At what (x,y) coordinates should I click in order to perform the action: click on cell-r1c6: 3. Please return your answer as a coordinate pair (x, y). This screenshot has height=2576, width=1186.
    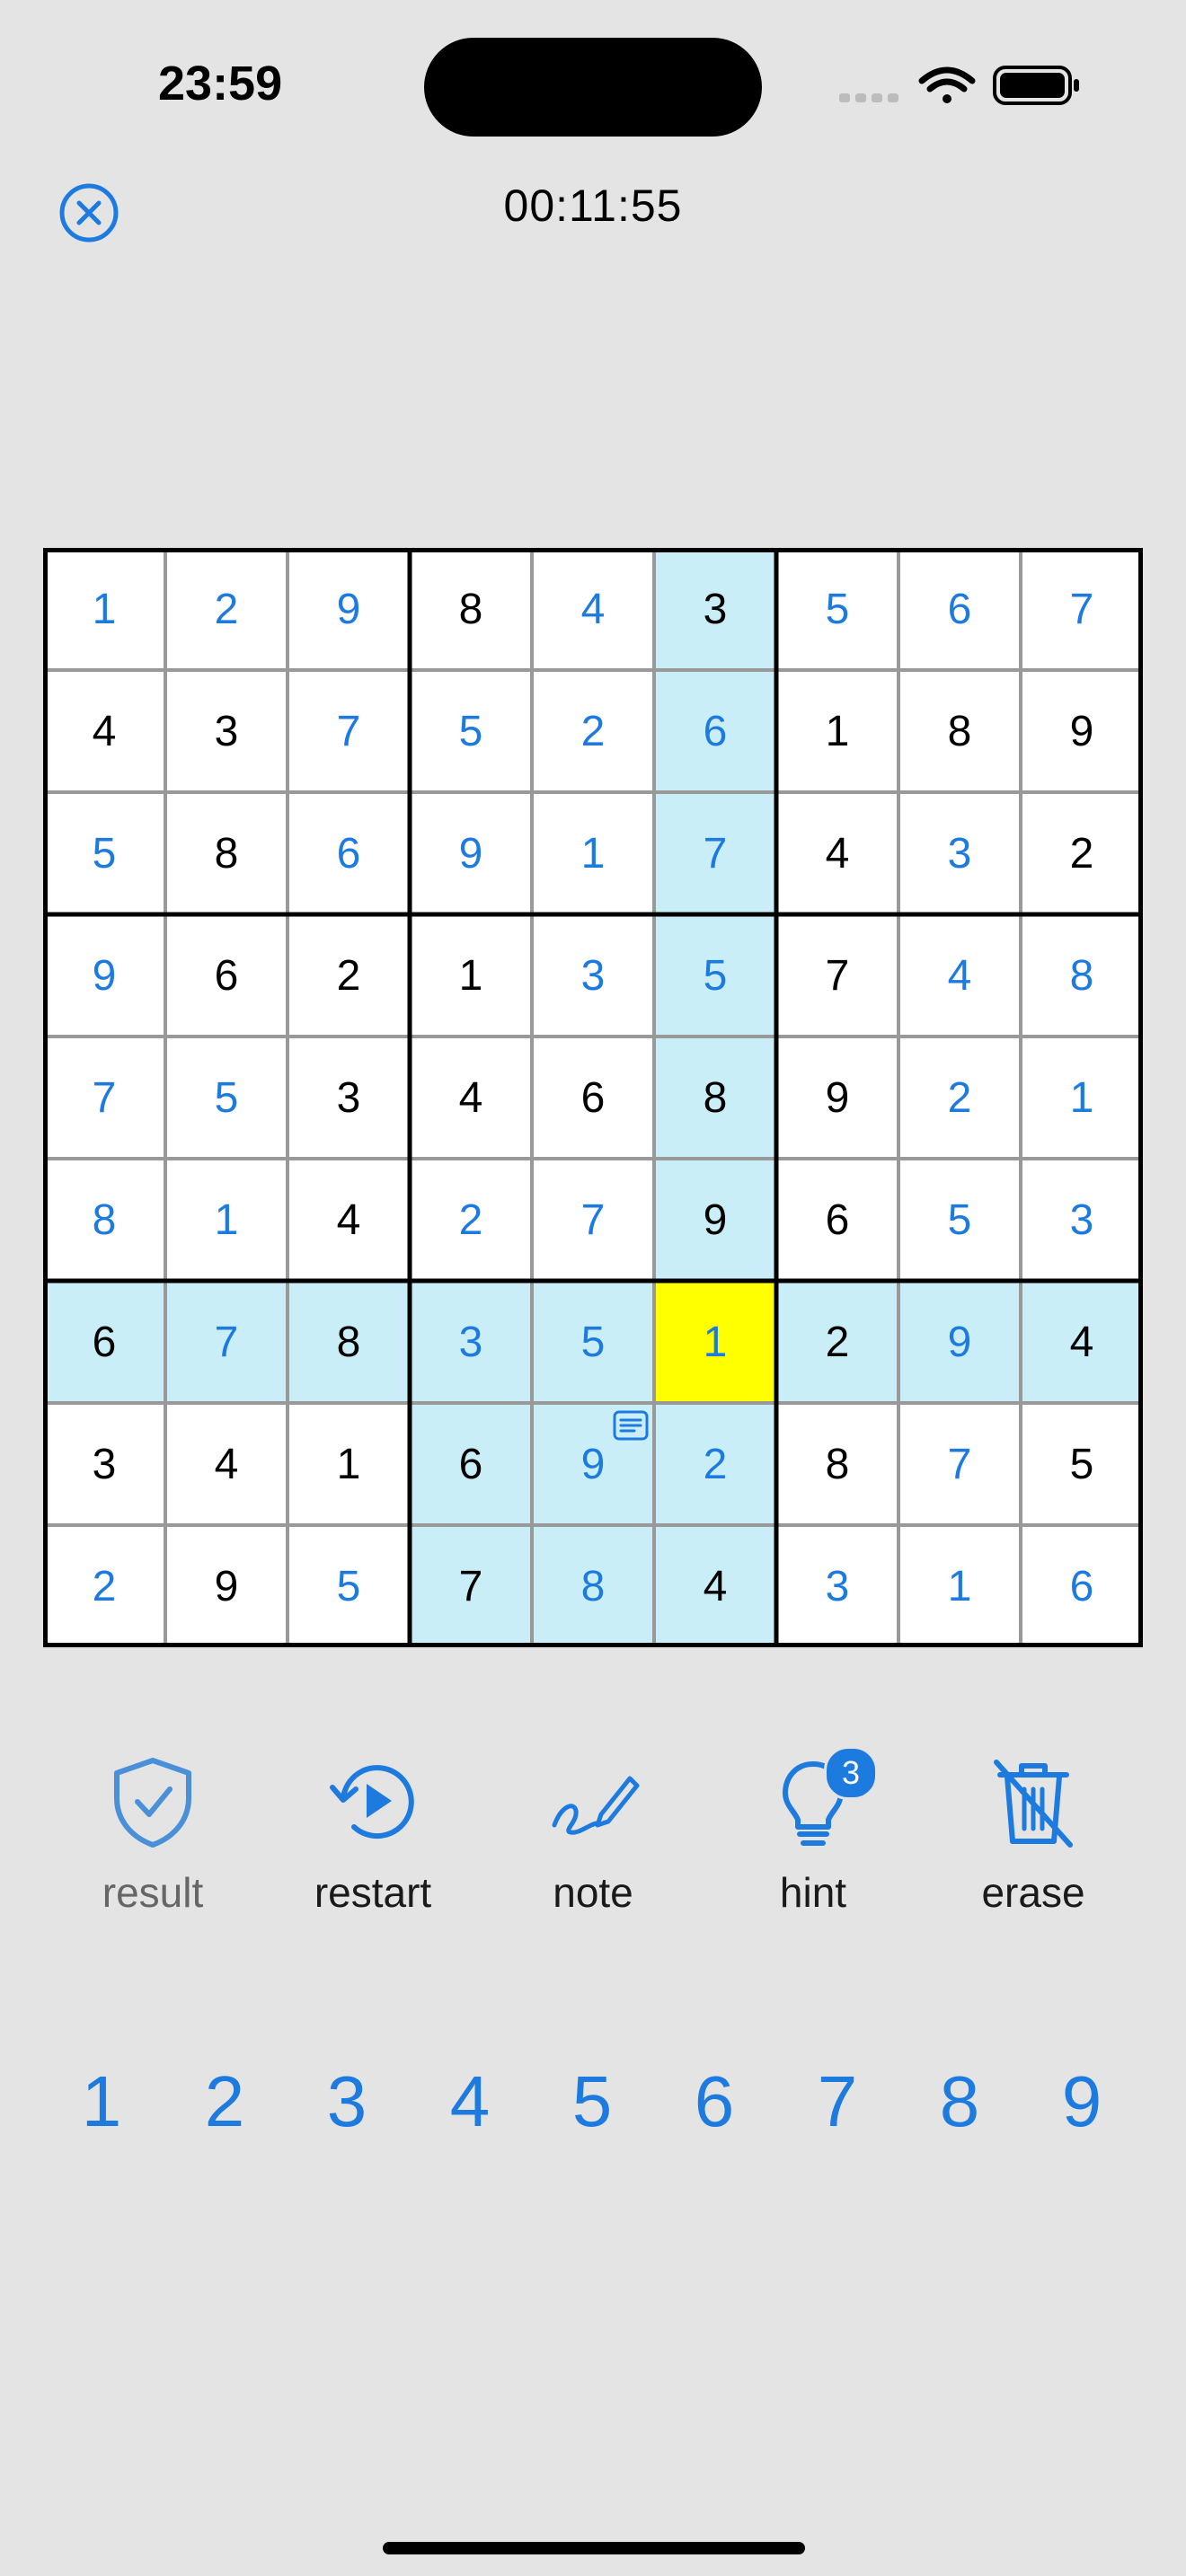
    Looking at the image, I should click on (715, 609).